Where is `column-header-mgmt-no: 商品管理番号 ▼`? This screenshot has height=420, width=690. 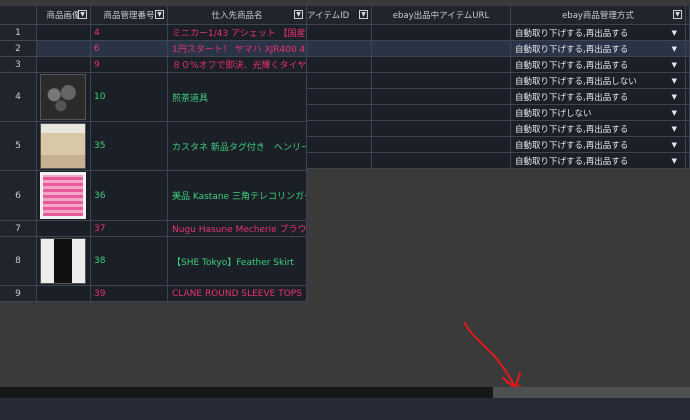 column-header-mgmt-no: 商品管理番号 ▼ is located at coordinates (129, 15).